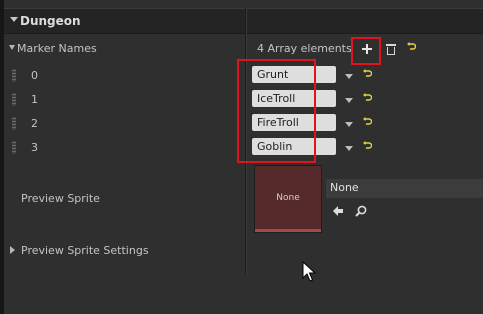 The width and height of the screenshot is (483, 314). Describe the element at coordinates (391, 49) in the screenshot. I see `delete-all-button` at that location.